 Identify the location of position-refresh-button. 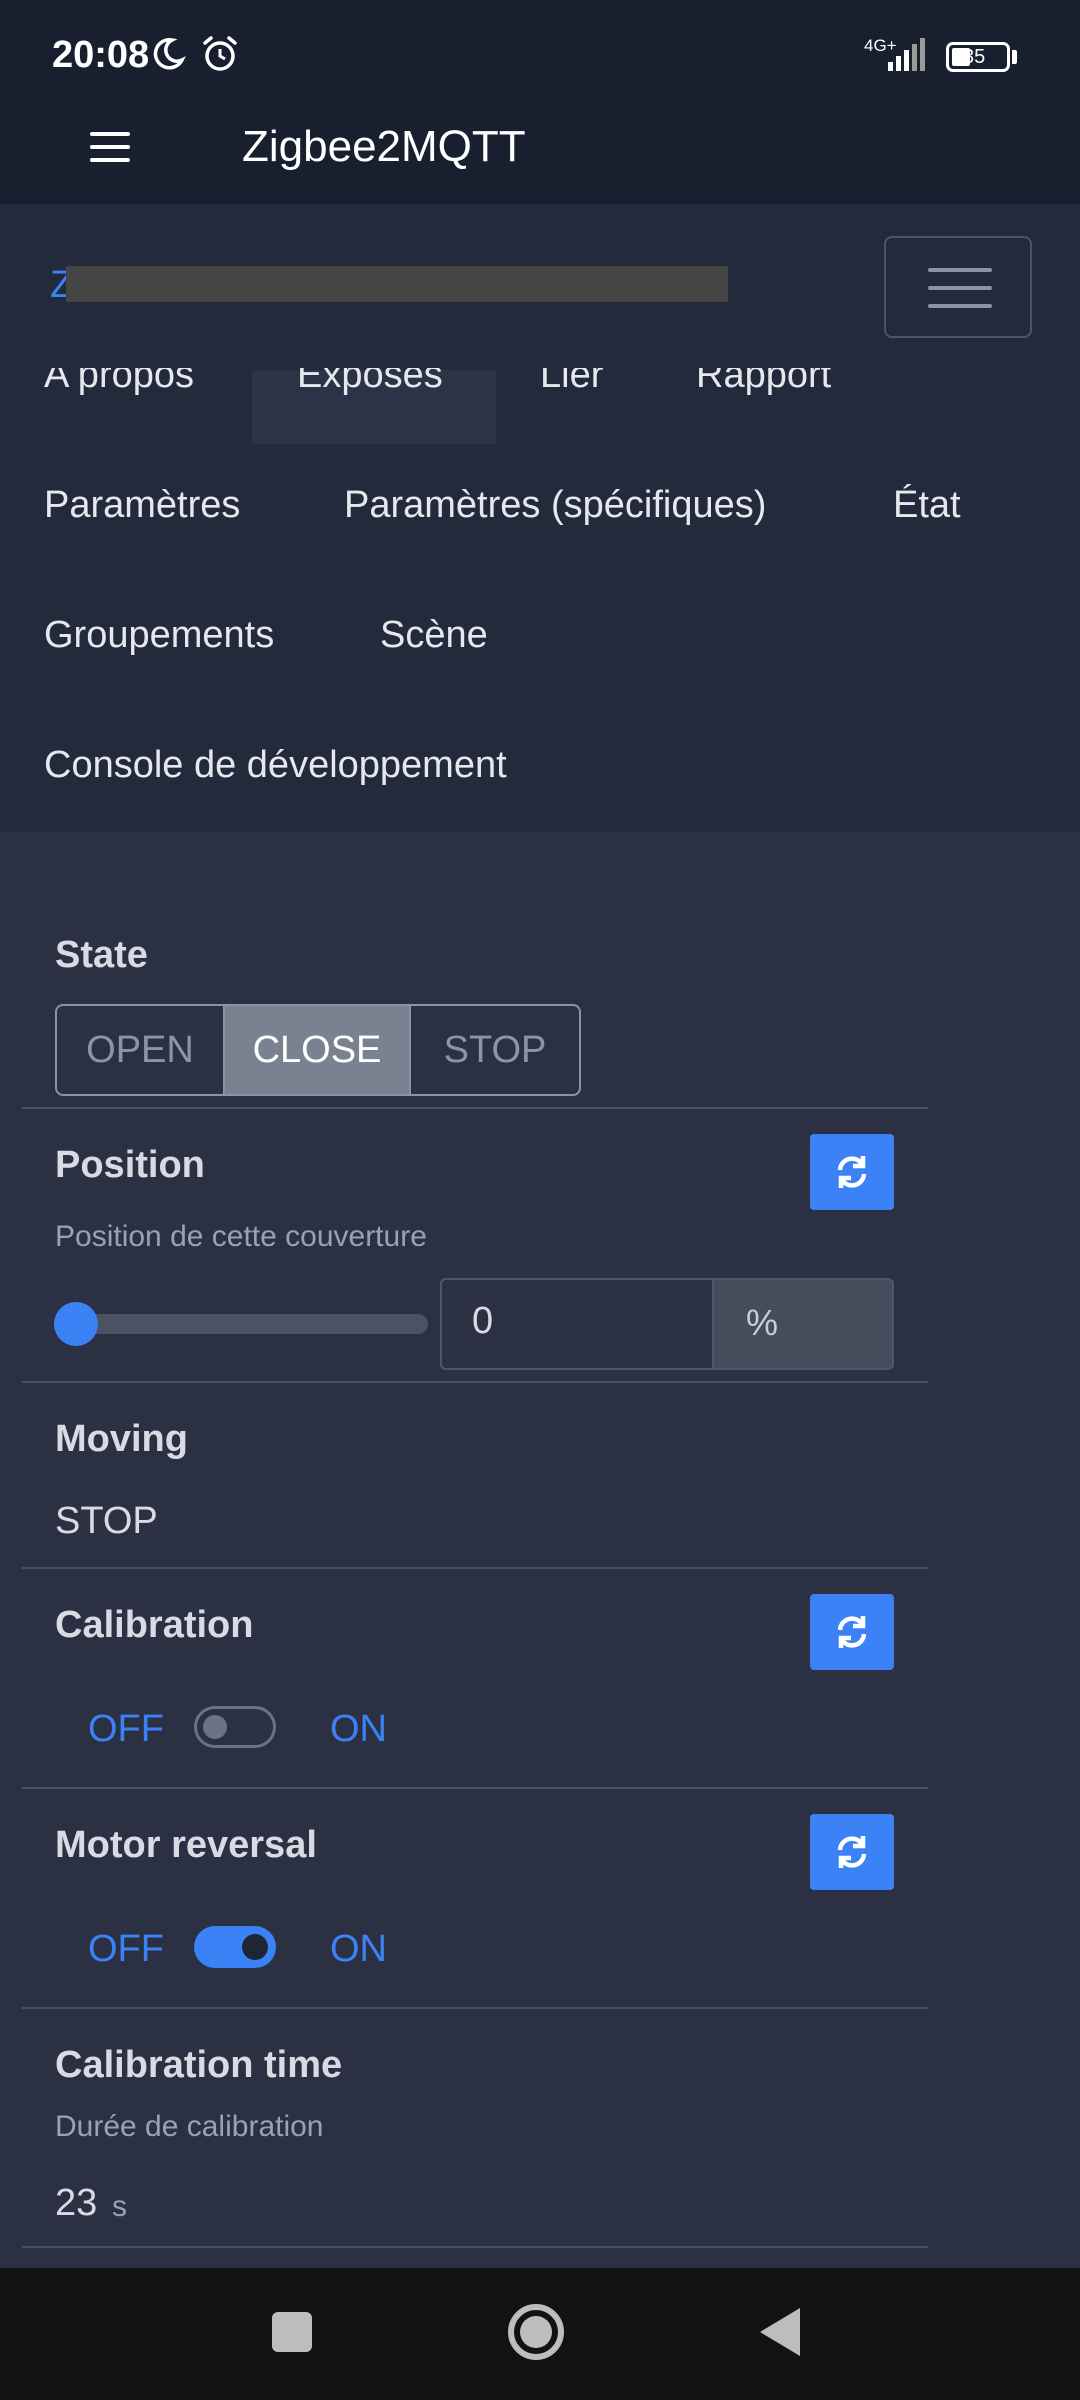
(852, 1172).